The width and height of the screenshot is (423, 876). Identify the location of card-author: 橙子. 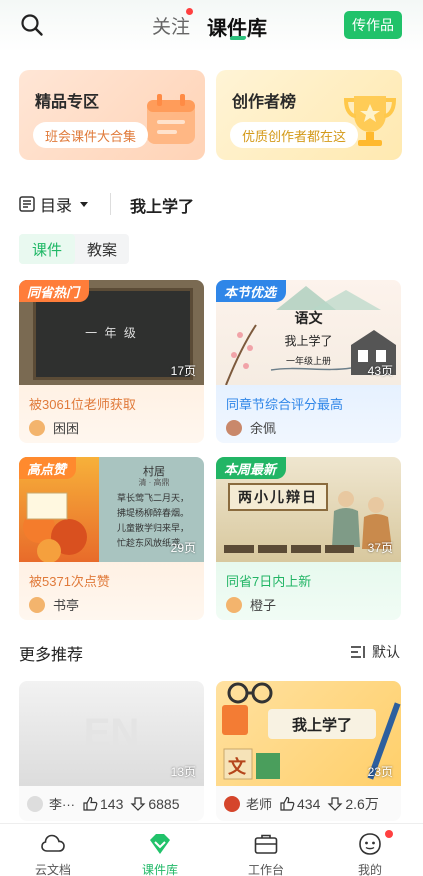
(251, 604).